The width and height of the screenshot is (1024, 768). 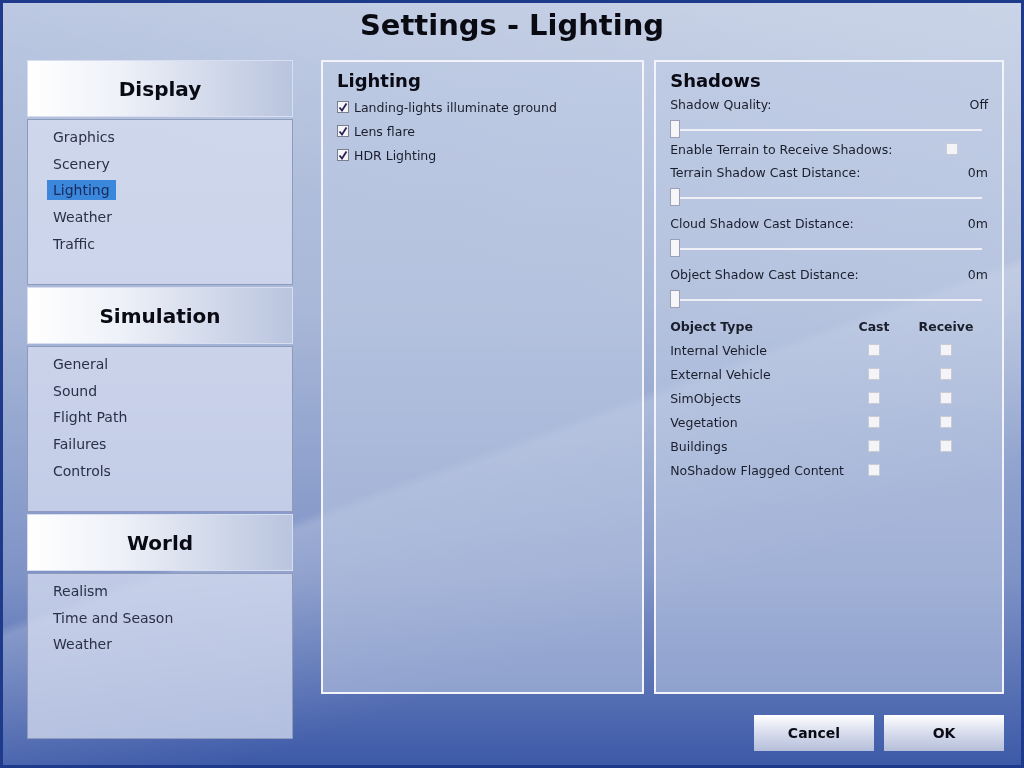 I want to click on setting-label: Object Shadow Cast Distance:, so click(x=764, y=274).